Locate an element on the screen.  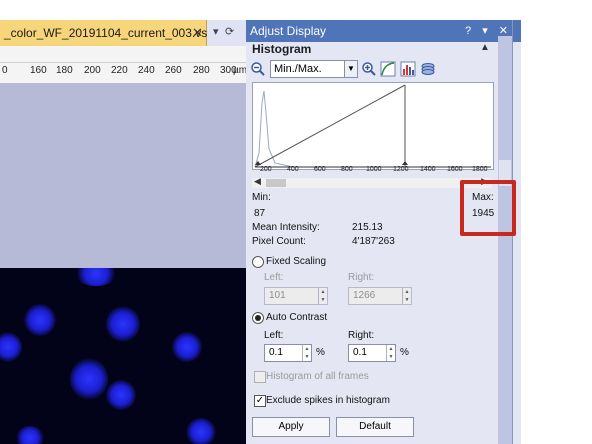
histogram-toolbar: Min./Max. ▼ is located at coordinates (370, 70).